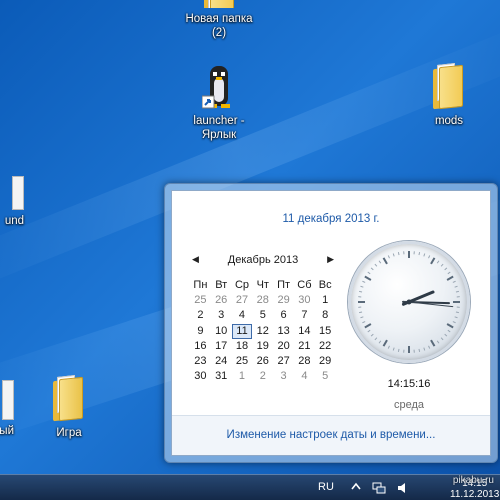 This screenshot has height=500, width=500. Describe the element at coordinates (325, 285) in the screenshot. I see `calendar-weekday: Вс` at that location.